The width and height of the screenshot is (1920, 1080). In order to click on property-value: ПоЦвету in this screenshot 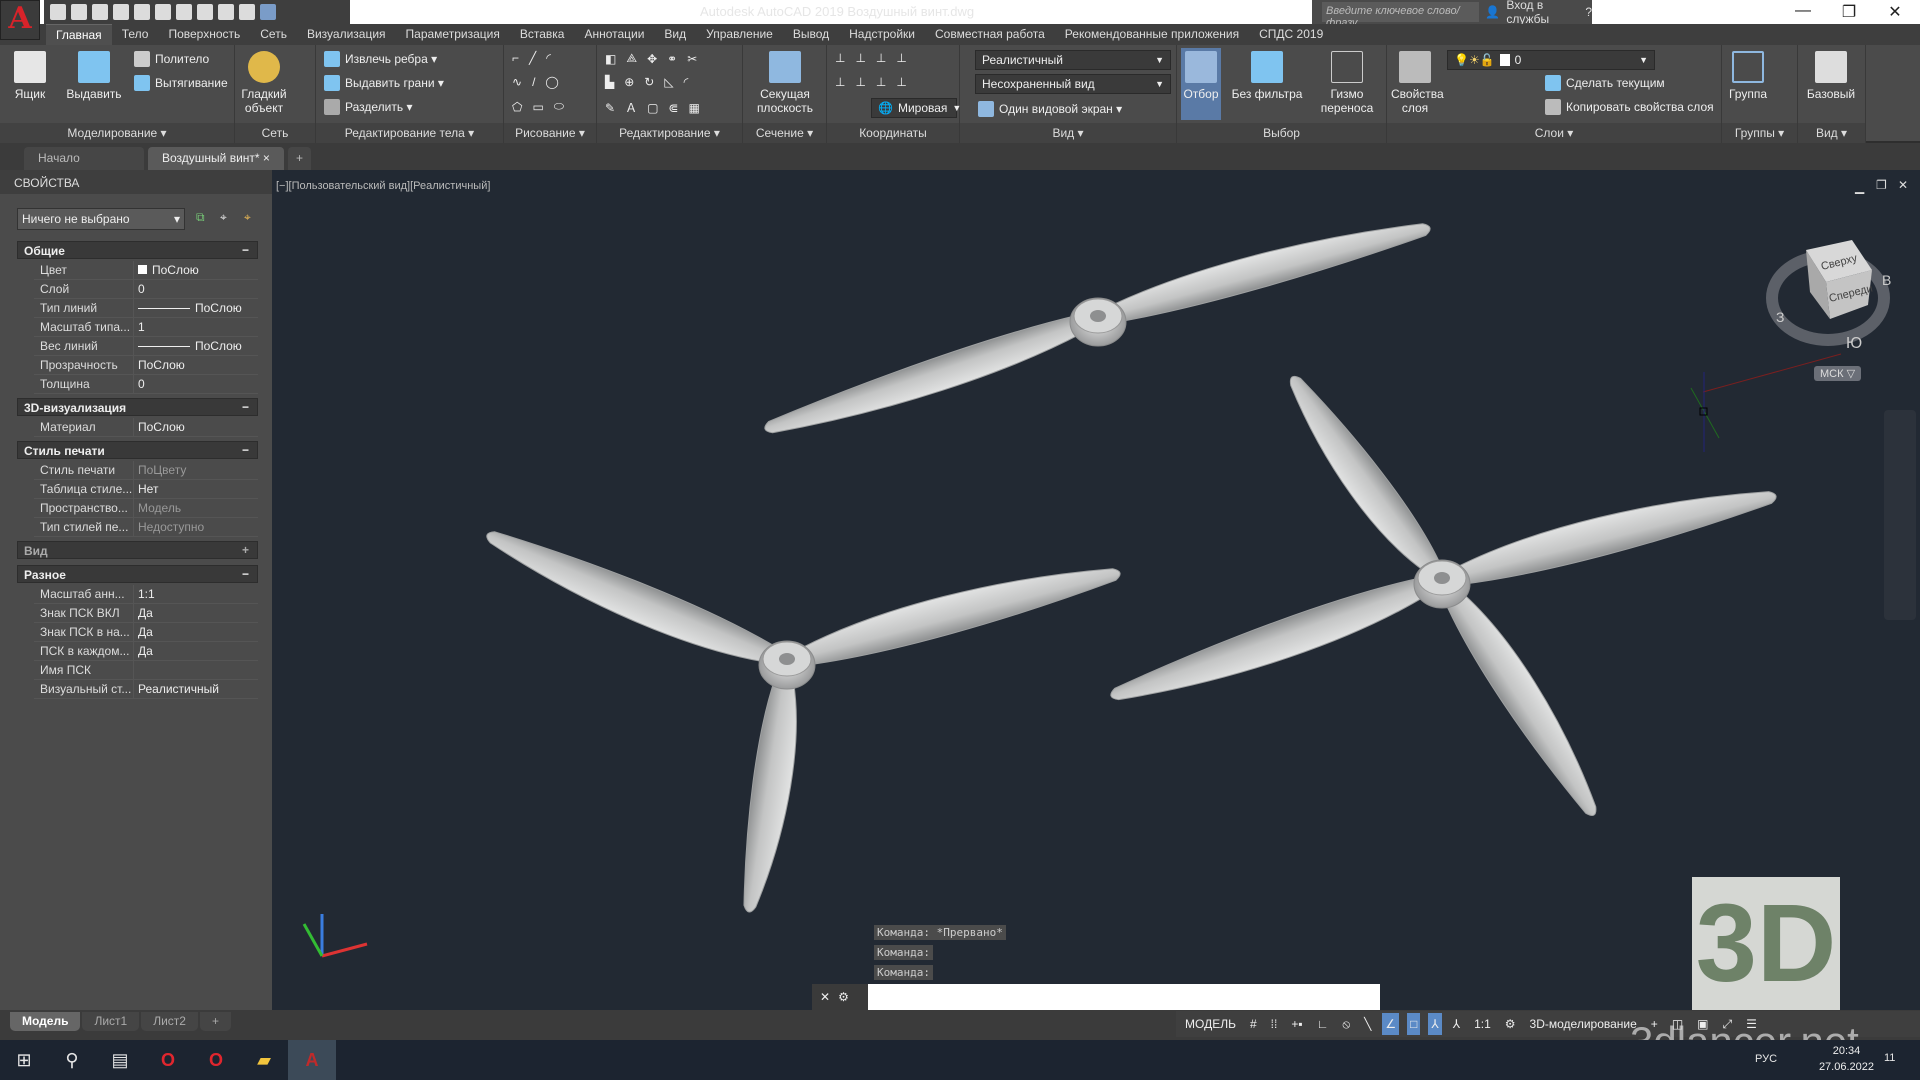, I will do `click(162, 470)`.